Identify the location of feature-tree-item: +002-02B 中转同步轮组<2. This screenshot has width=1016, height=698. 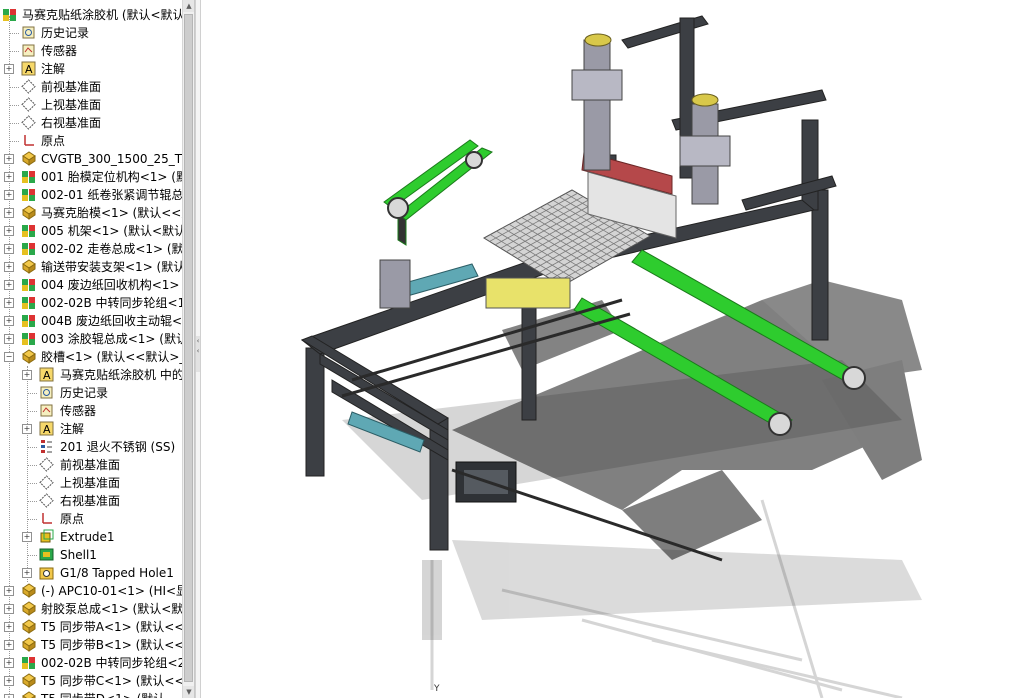
(91, 663).